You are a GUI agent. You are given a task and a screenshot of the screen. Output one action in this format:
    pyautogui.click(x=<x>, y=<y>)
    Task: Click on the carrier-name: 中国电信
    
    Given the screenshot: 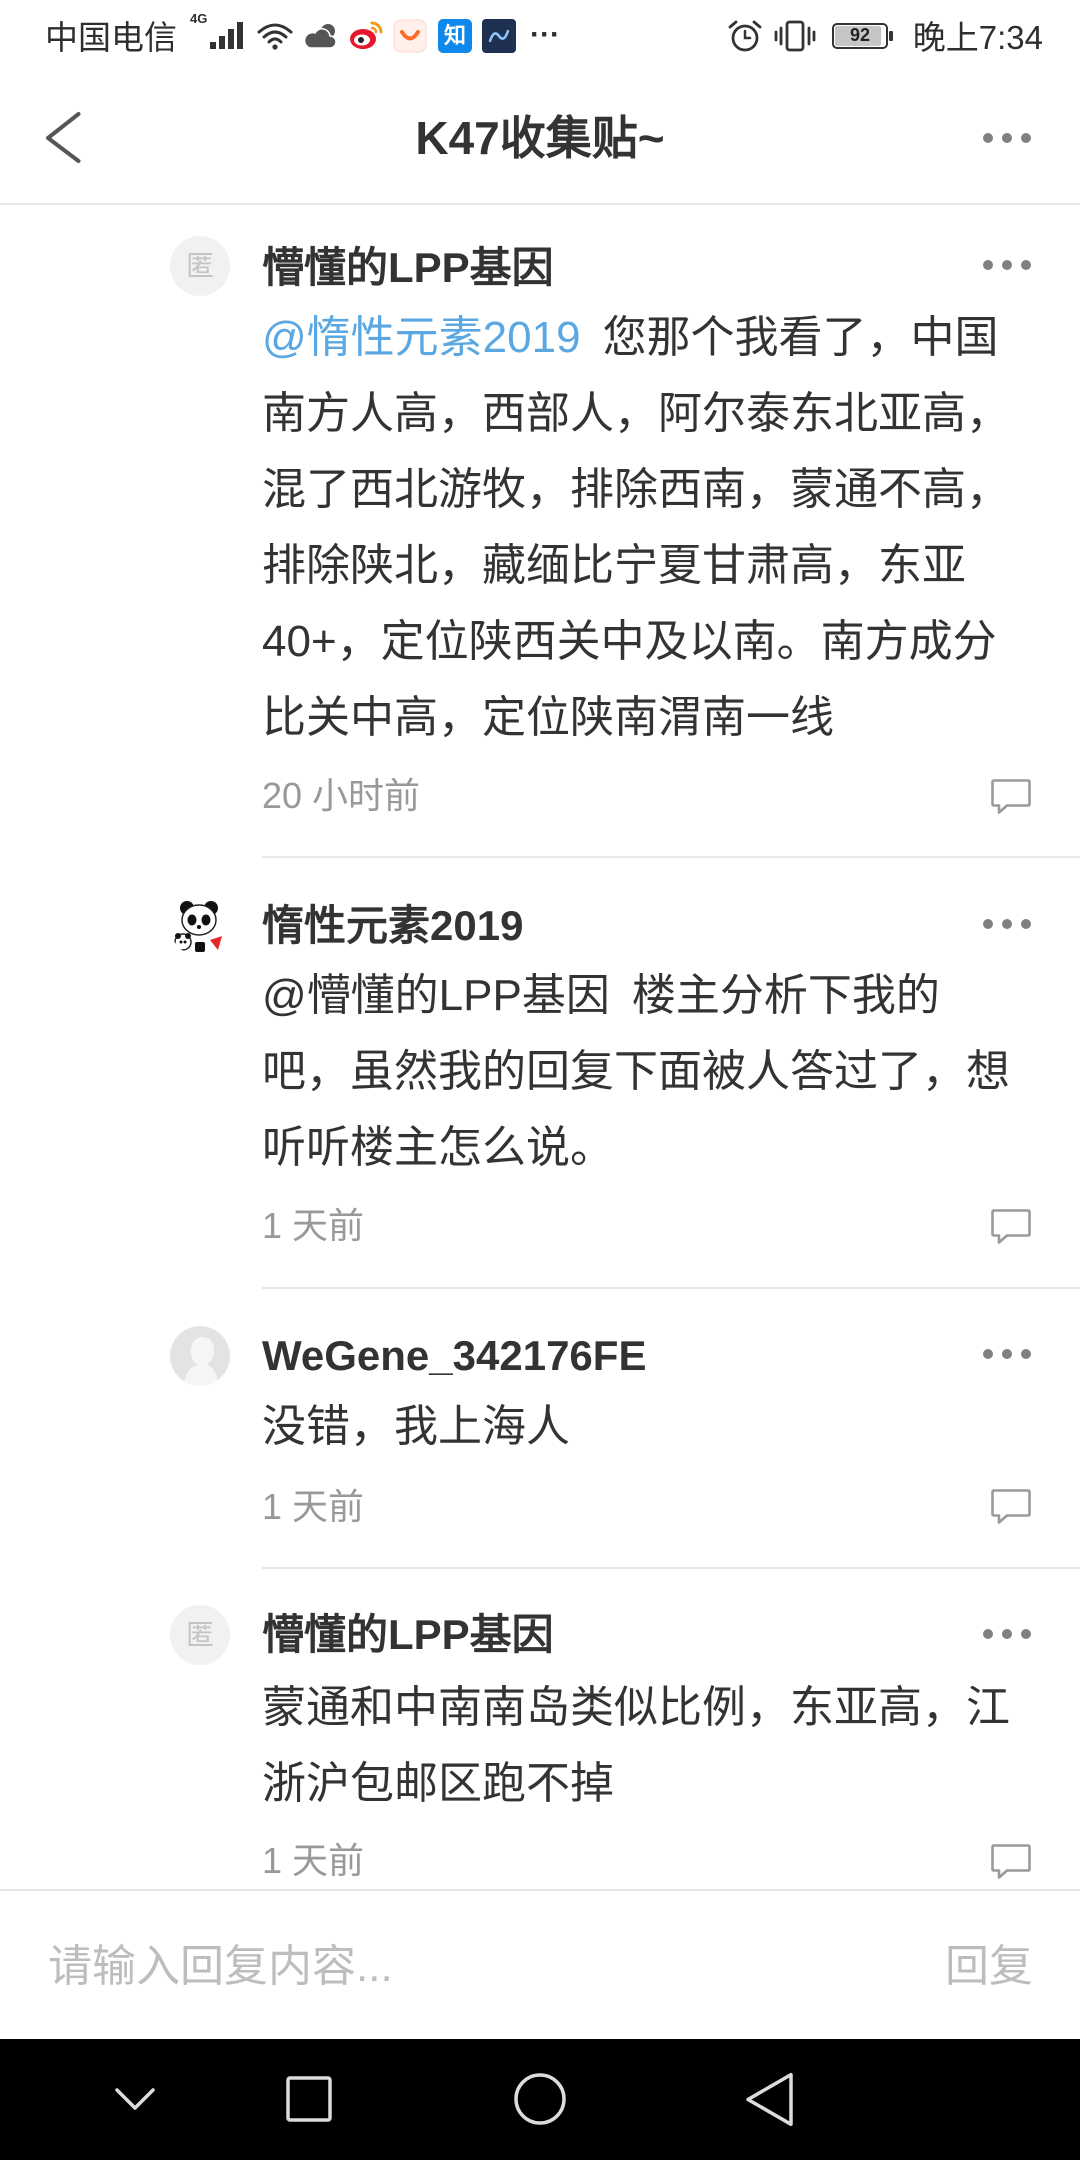 What is the action you would take?
    pyautogui.click(x=111, y=37)
    